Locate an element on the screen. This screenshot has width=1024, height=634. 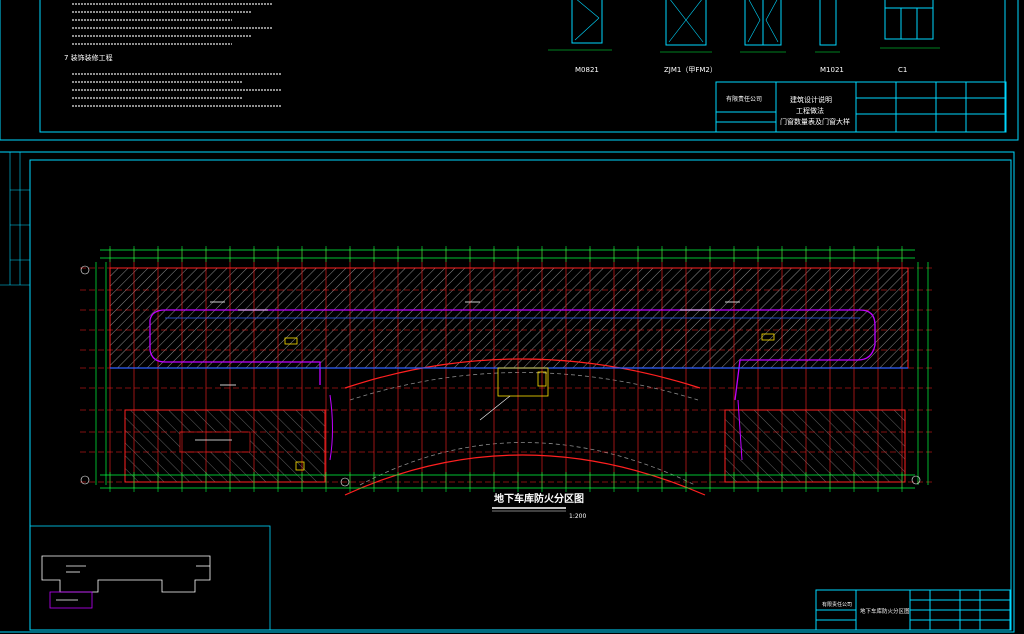
top-title-line1: 建筑设计说明 is located at coordinates (811, 99).